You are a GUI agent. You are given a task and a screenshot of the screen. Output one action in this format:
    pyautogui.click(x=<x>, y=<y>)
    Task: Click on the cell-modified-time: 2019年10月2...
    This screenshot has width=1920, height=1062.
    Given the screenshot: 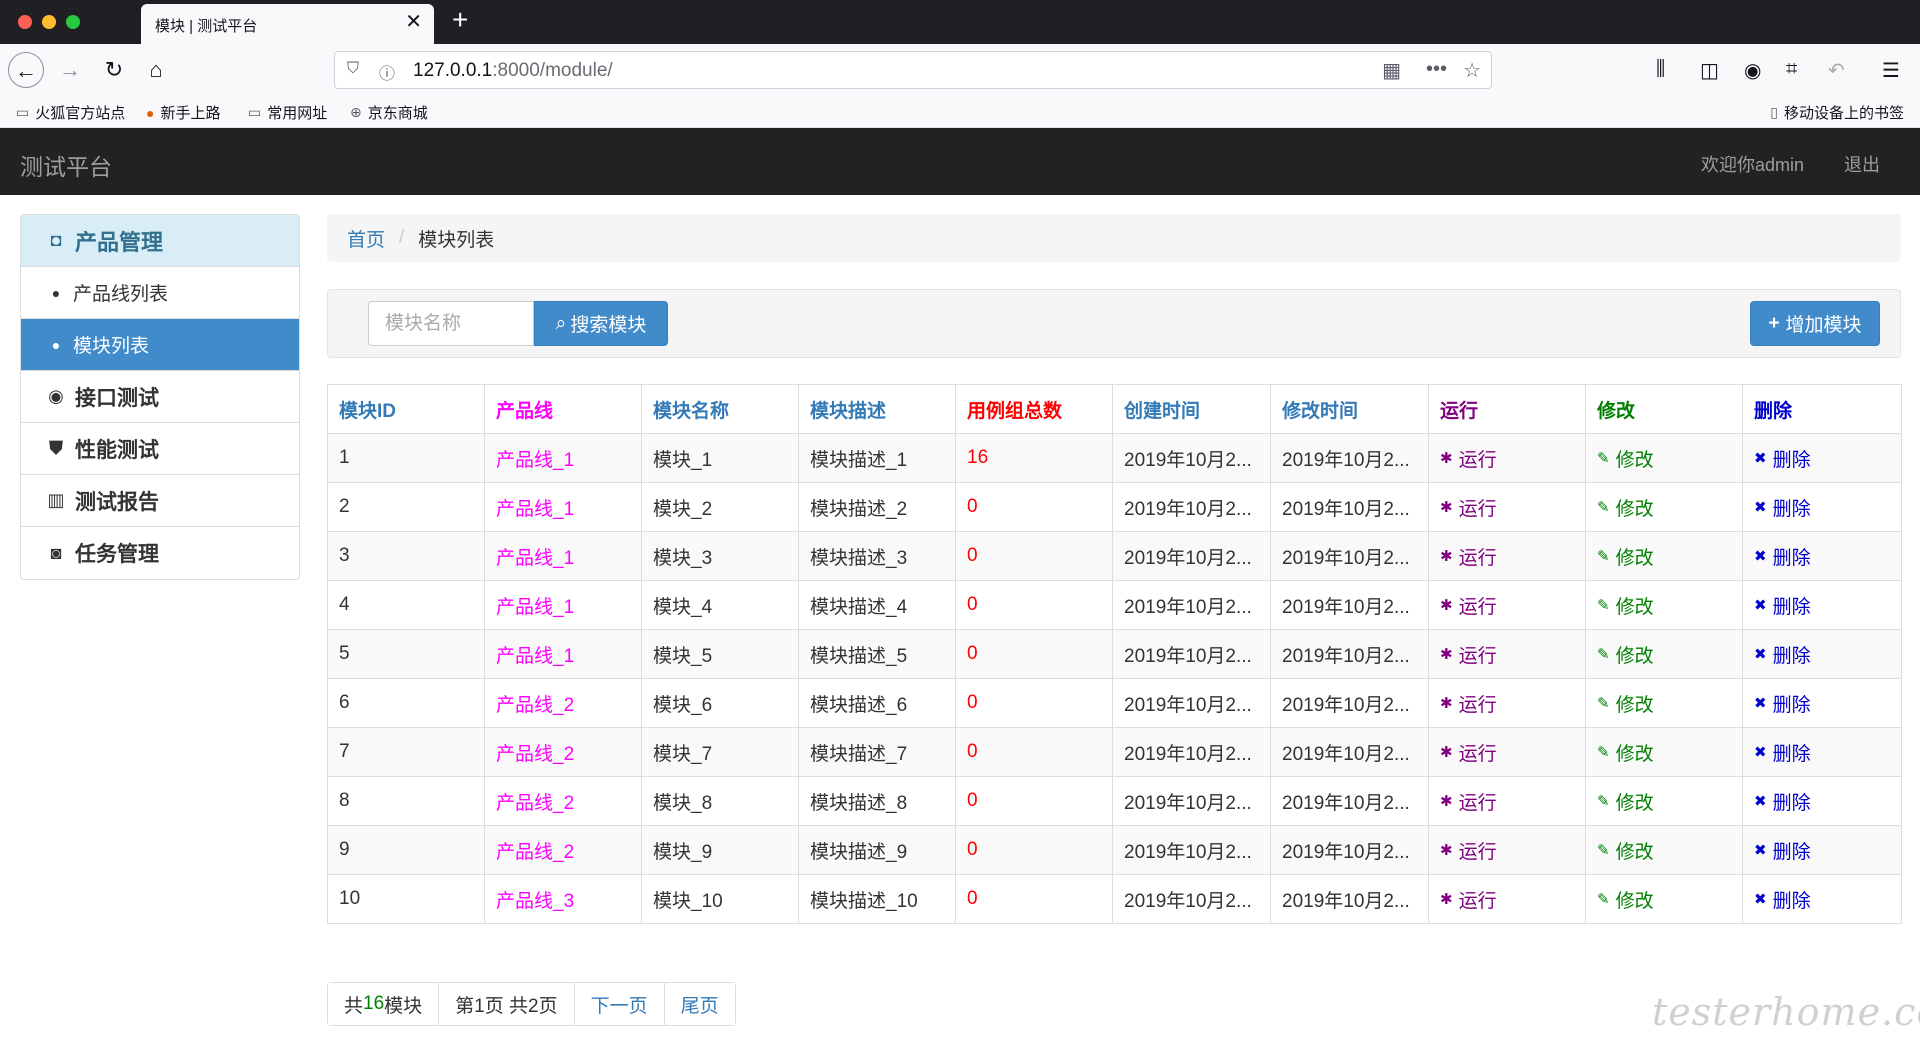 What is the action you would take?
    pyautogui.click(x=1349, y=801)
    